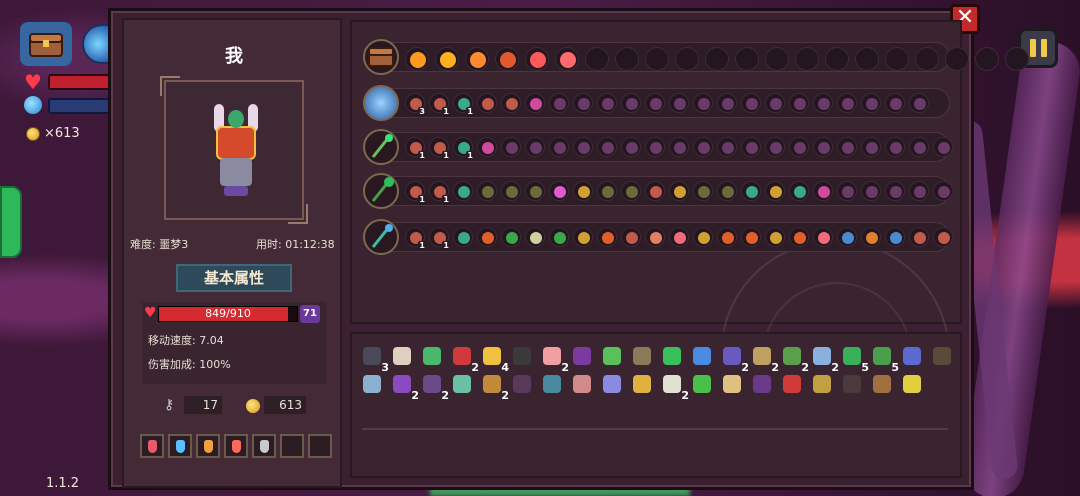 The height and width of the screenshot is (496, 1080). I want to click on witch-hat-icon, so click(582, 356).